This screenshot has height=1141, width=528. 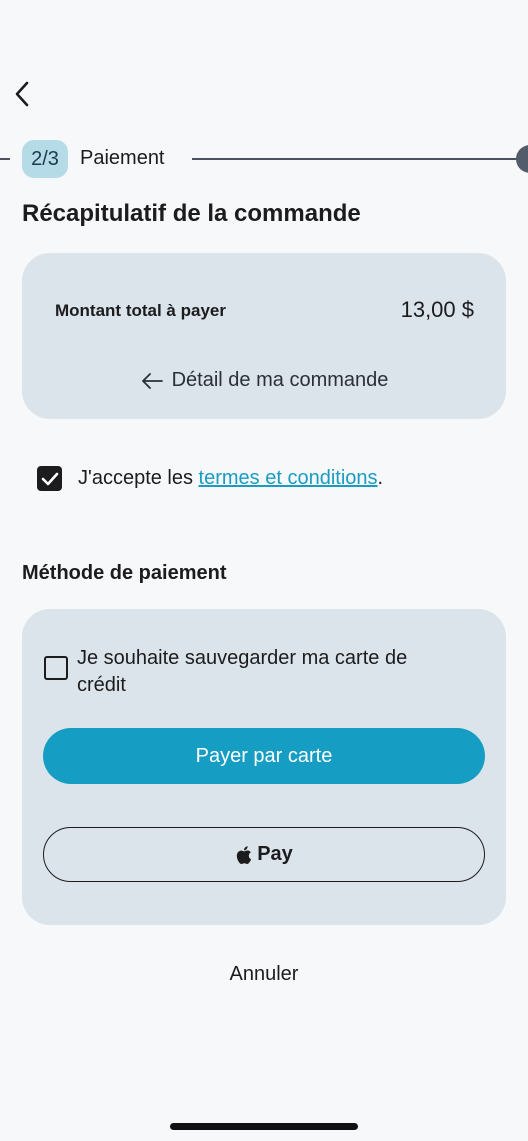 What do you see at coordinates (288, 478) in the screenshot?
I see `terms-conditions-link: termes et conditions` at bounding box center [288, 478].